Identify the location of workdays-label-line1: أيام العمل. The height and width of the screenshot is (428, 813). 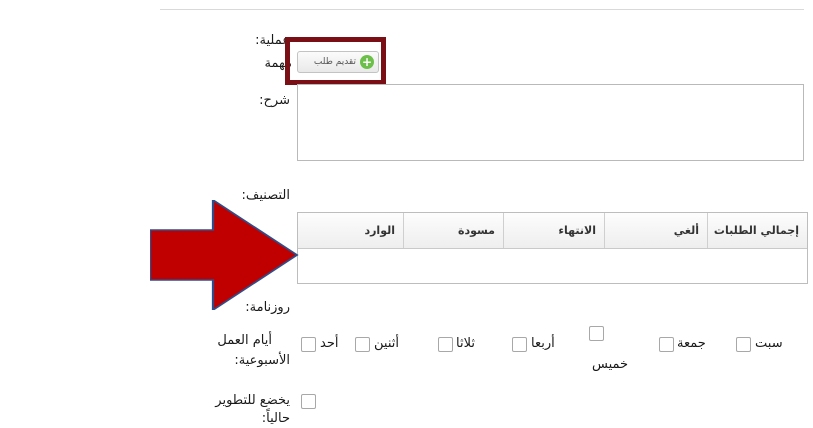
(244, 340).